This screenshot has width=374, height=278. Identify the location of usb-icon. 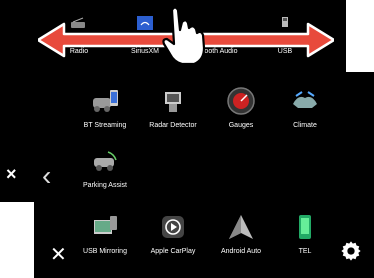
(285, 23).